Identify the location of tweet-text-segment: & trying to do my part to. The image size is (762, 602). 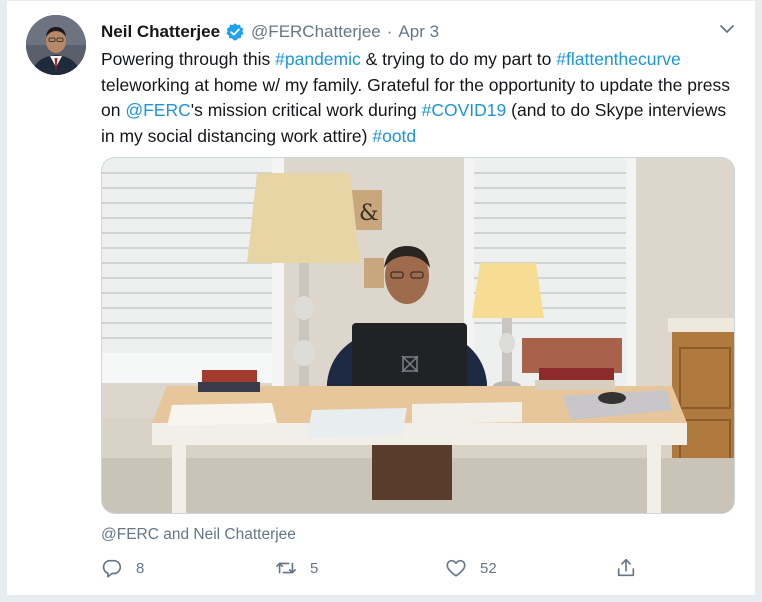
(458, 59).